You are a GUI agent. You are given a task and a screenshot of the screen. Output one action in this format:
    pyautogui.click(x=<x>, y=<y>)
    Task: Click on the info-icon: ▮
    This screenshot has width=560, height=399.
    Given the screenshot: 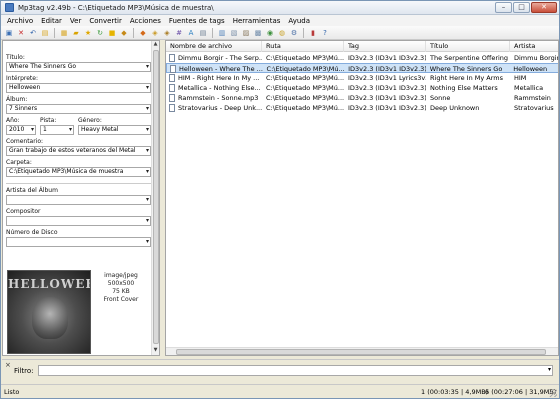 What is the action you would take?
    pyautogui.click(x=313, y=33)
    